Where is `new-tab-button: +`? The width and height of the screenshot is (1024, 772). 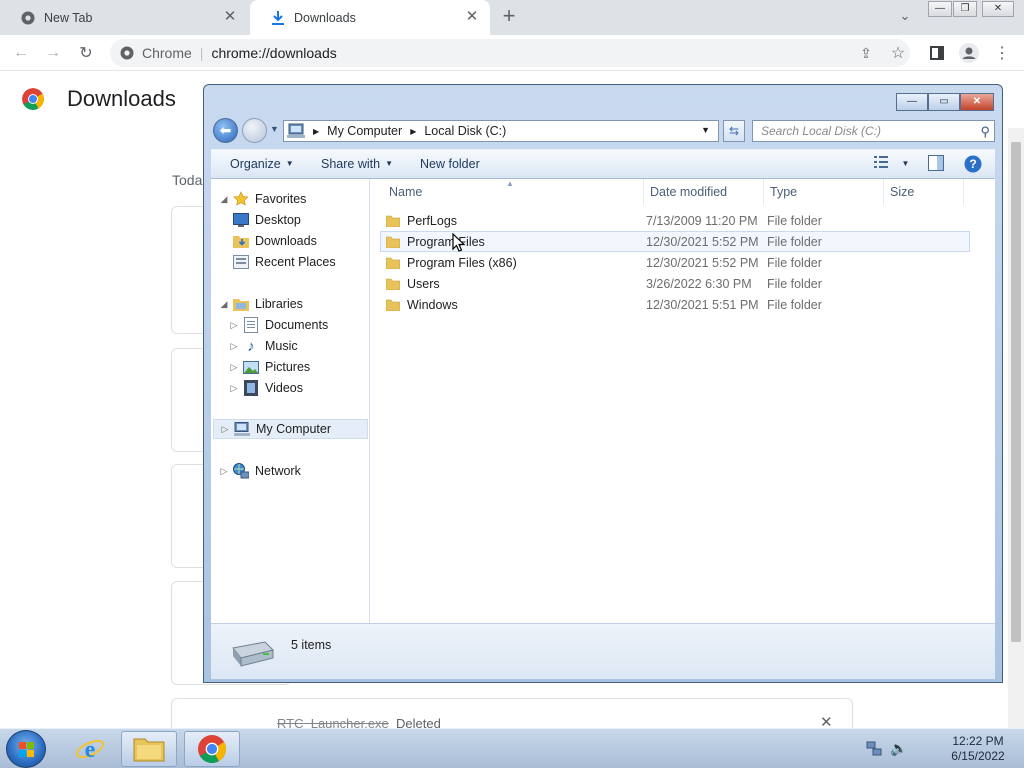 new-tab-button: + is located at coordinates (509, 16).